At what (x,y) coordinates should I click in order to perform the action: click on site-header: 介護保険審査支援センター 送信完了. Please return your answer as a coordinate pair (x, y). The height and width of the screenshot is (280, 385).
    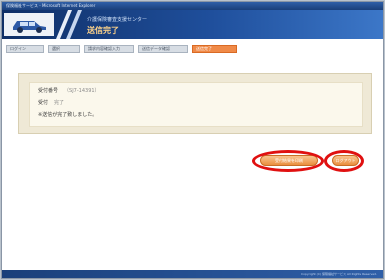
    Looking at the image, I should click on (192, 24).